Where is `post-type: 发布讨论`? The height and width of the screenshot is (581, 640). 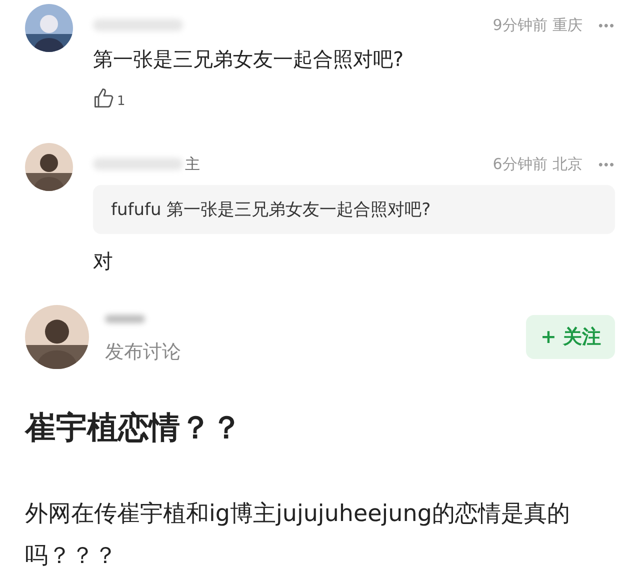 post-type: 发布讨论 is located at coordinates (143, 352).